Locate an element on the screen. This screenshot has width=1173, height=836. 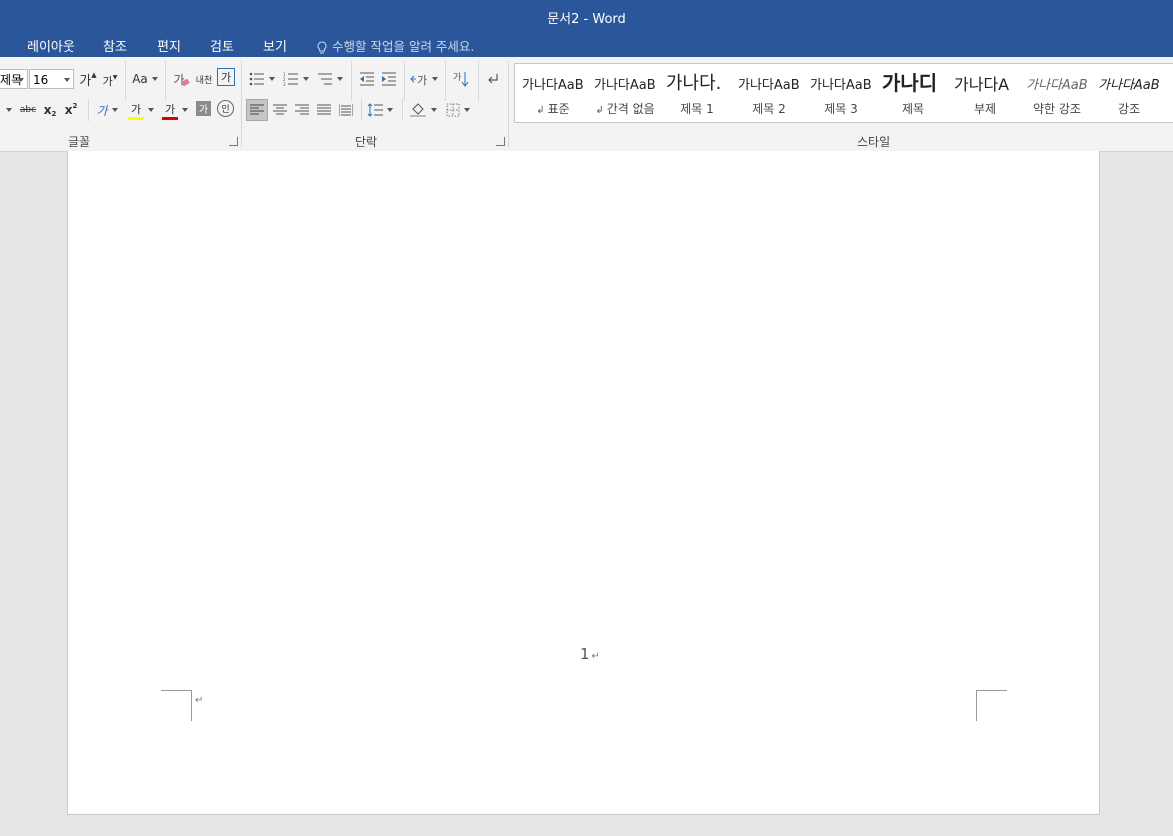
style-heading-3: 가나다AaB 제목 3 is located at coordinates (841, 93).